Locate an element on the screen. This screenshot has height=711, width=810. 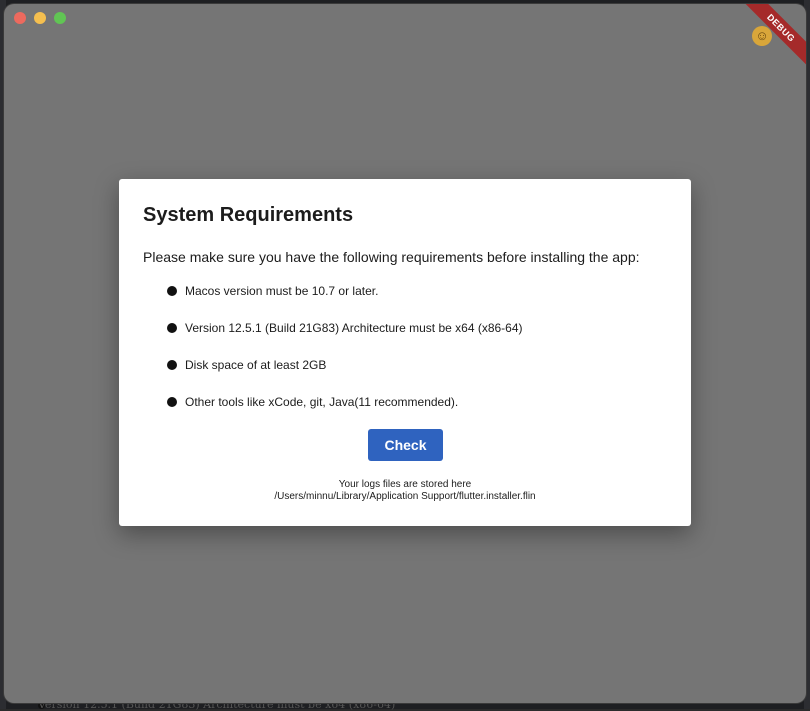
requirement-text: Macos version must be 10.7 or later. is located at coordinates (282, 290).